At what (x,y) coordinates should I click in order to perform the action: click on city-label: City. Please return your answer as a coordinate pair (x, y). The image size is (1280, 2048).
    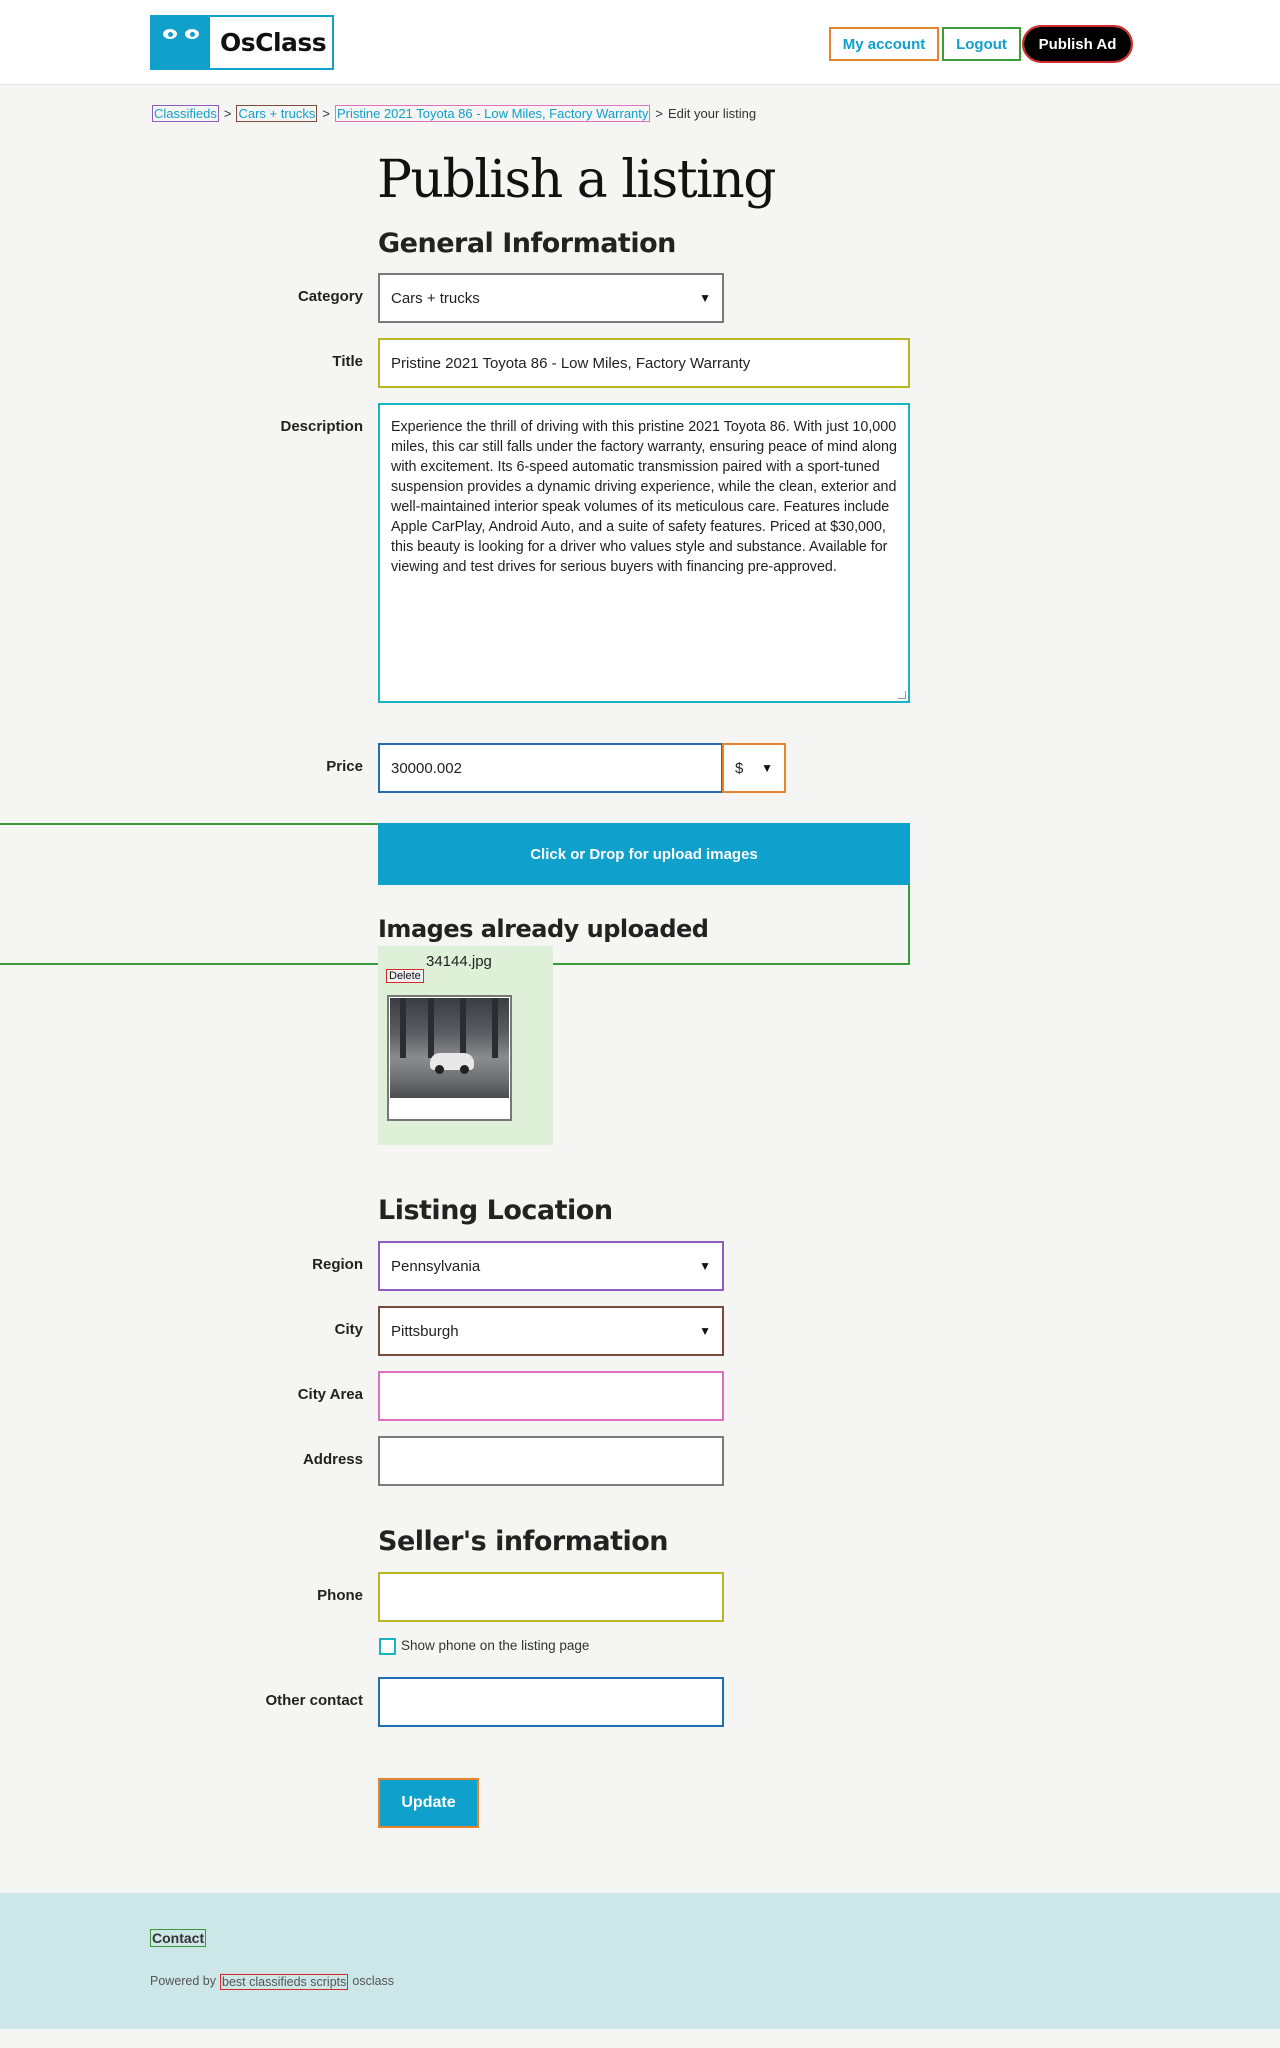
    Looking at the image, I should click on (348, 1329).